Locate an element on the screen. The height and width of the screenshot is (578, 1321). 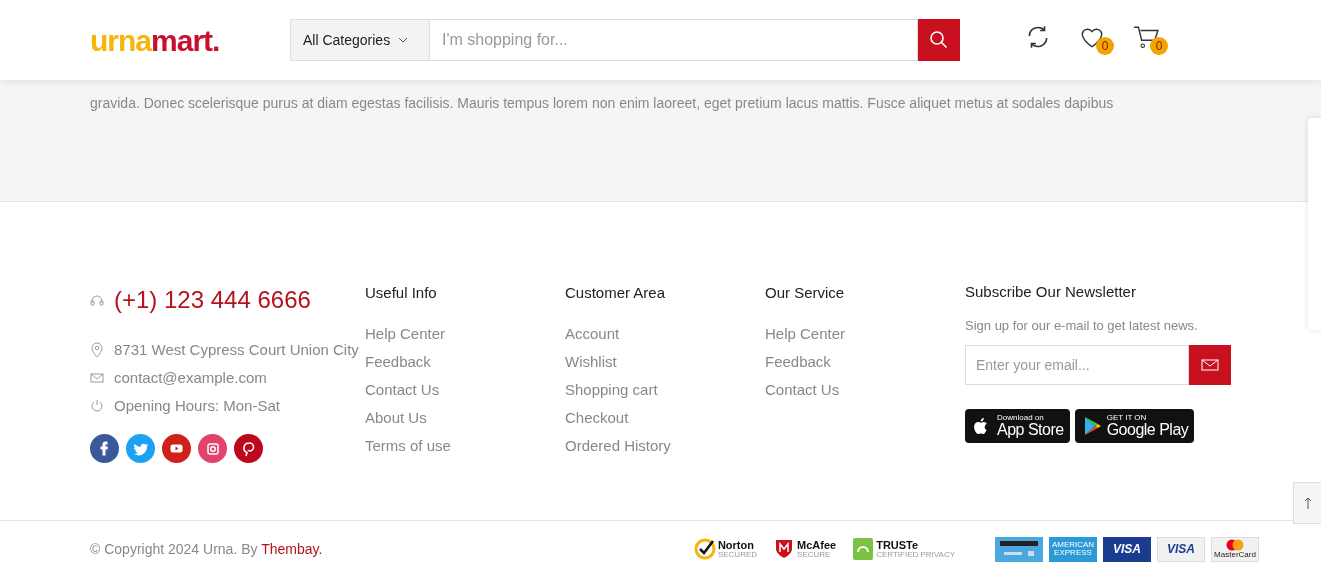
column-heading: Customer Area is located at coordinates (616, 293).